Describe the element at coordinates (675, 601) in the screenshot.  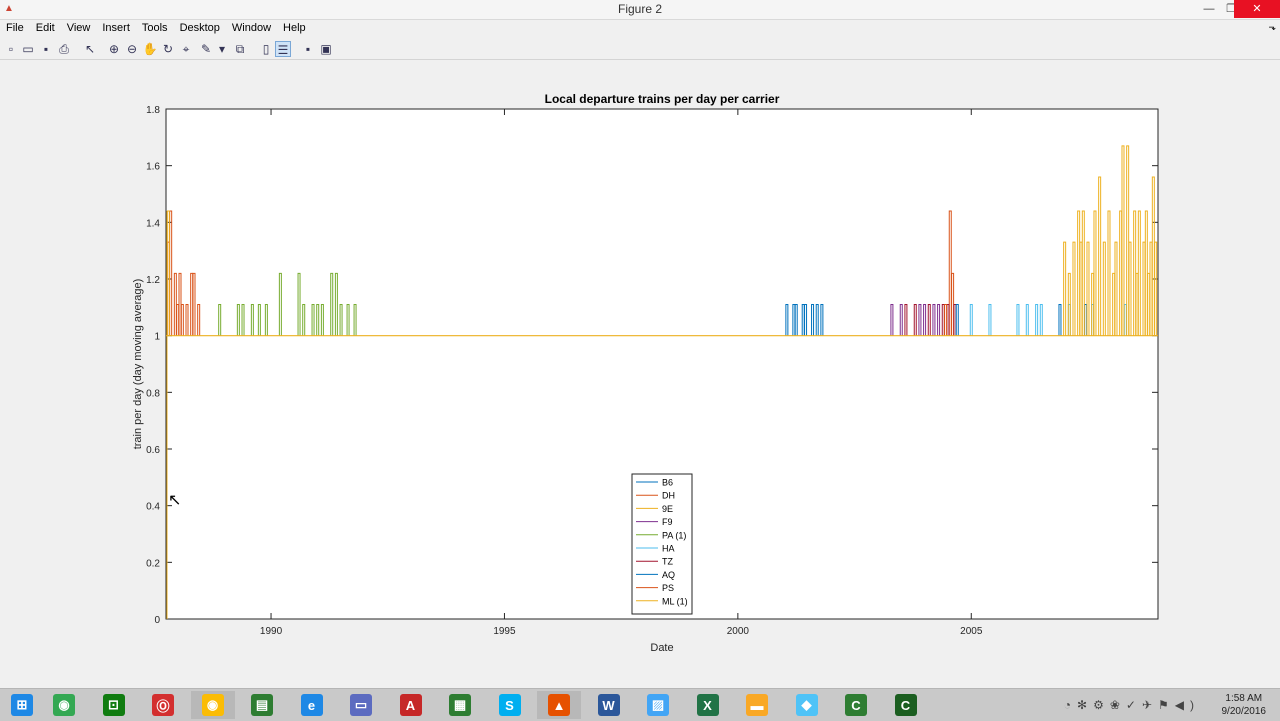
I see `legend-label: ML (1)` at that location.